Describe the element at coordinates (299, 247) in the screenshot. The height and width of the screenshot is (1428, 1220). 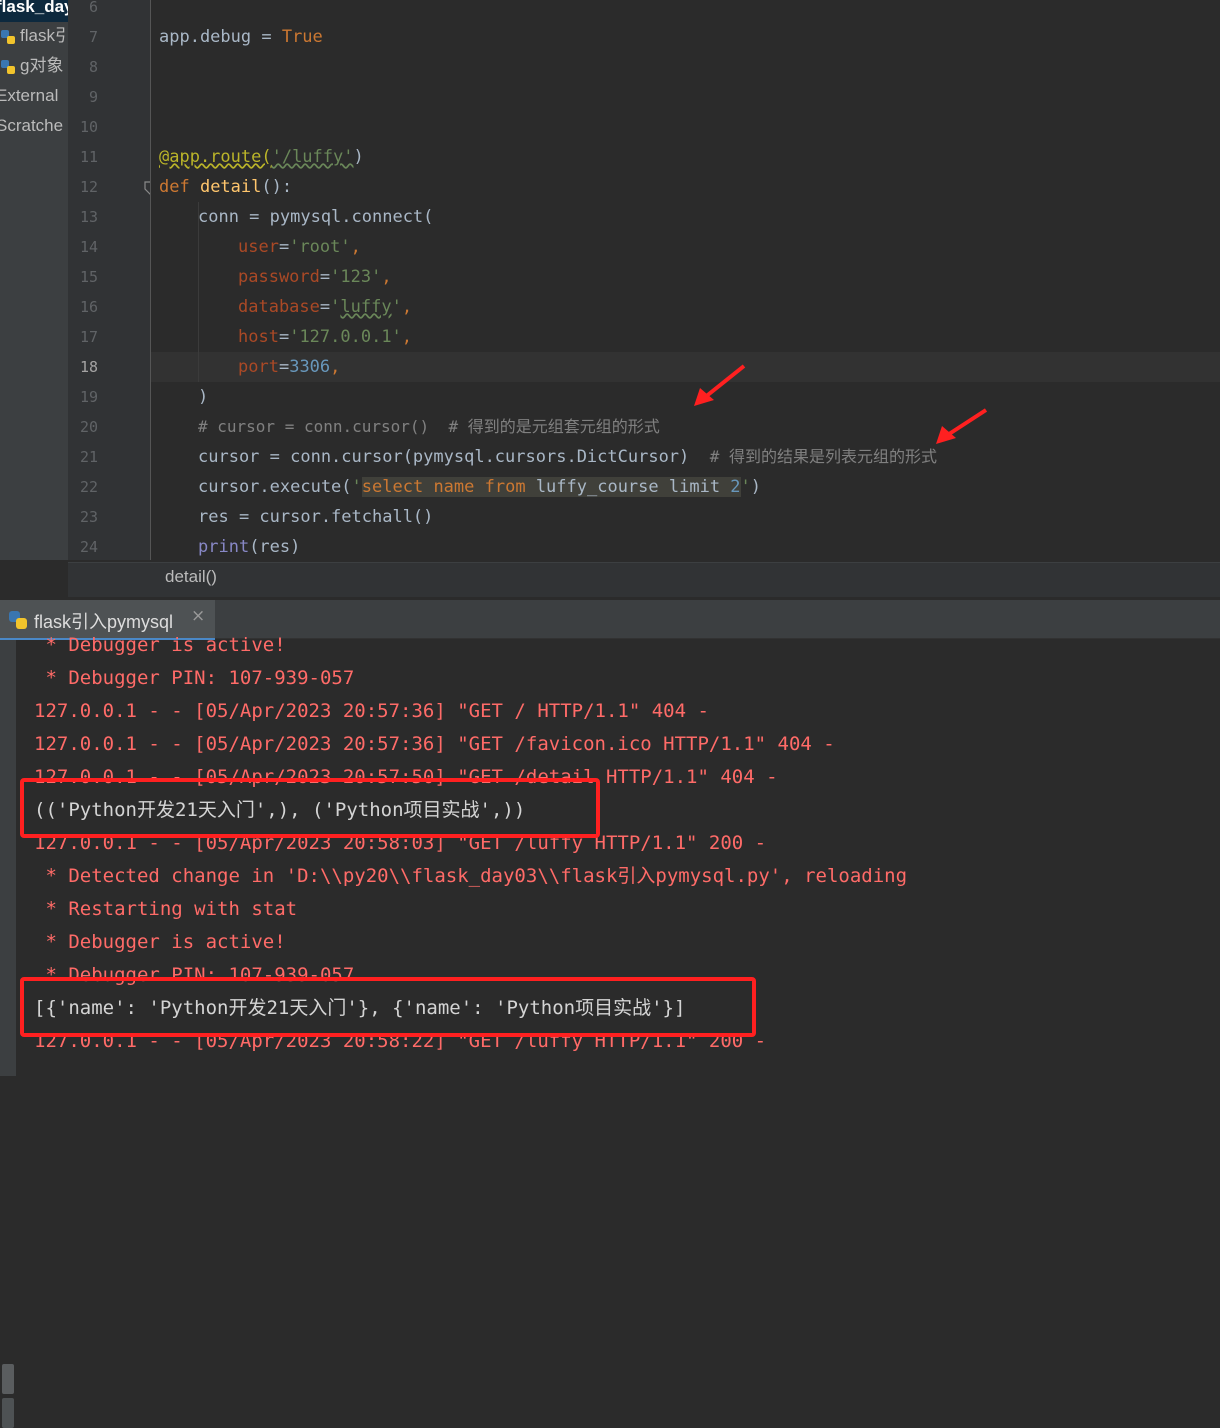
I see `code-line-14: user='root',` at that location.